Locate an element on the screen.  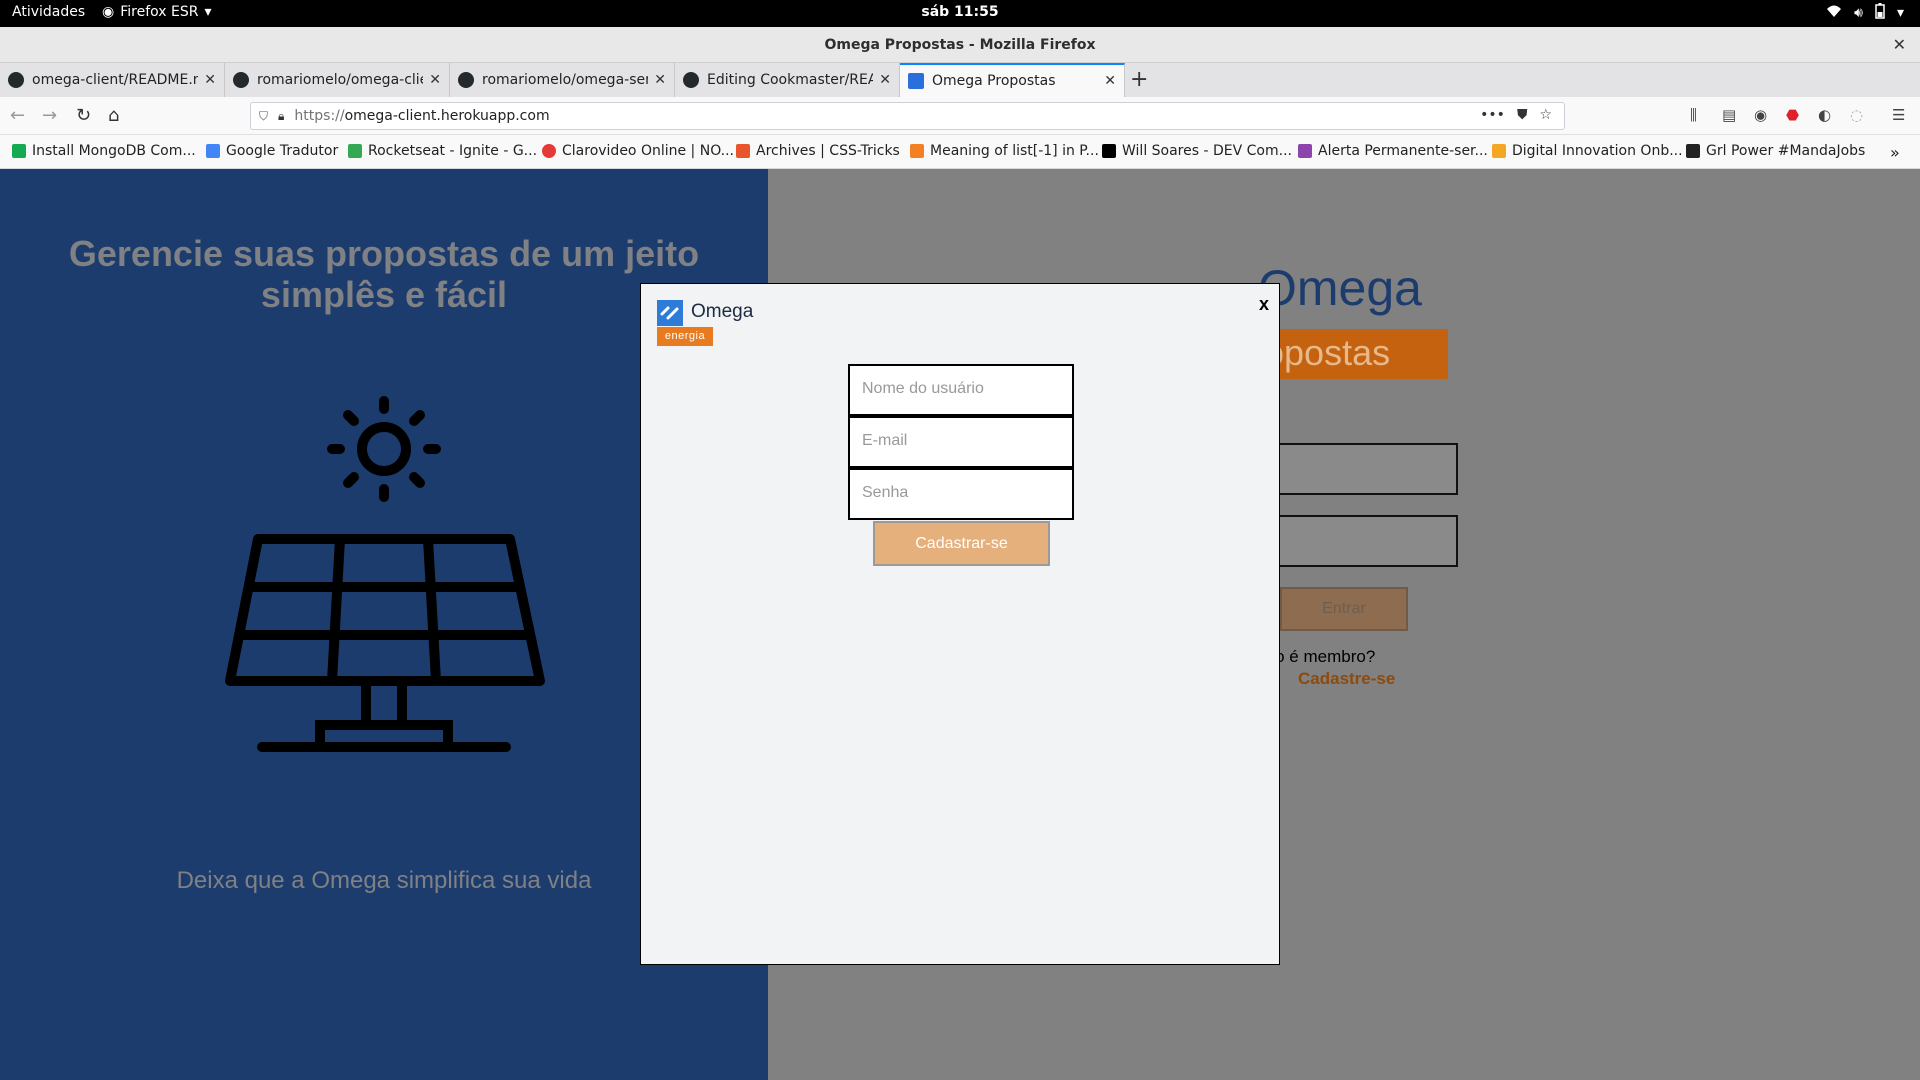
bookmark-item: Google Tradutor is located at coordinates (272, 151).